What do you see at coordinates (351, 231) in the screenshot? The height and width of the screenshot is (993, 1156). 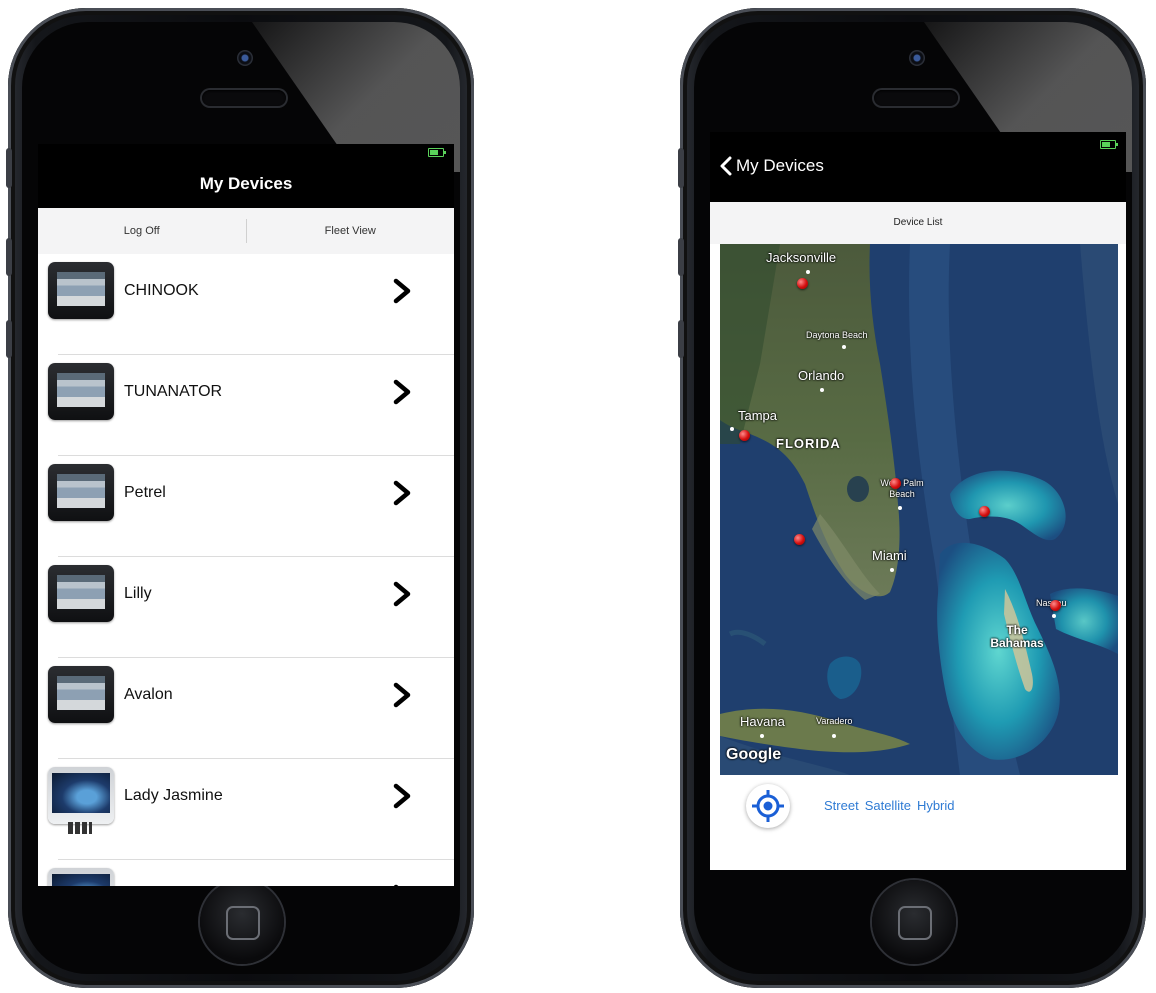 I see `fleet-view-button: Fleet View` at bounding box center [351, 231].